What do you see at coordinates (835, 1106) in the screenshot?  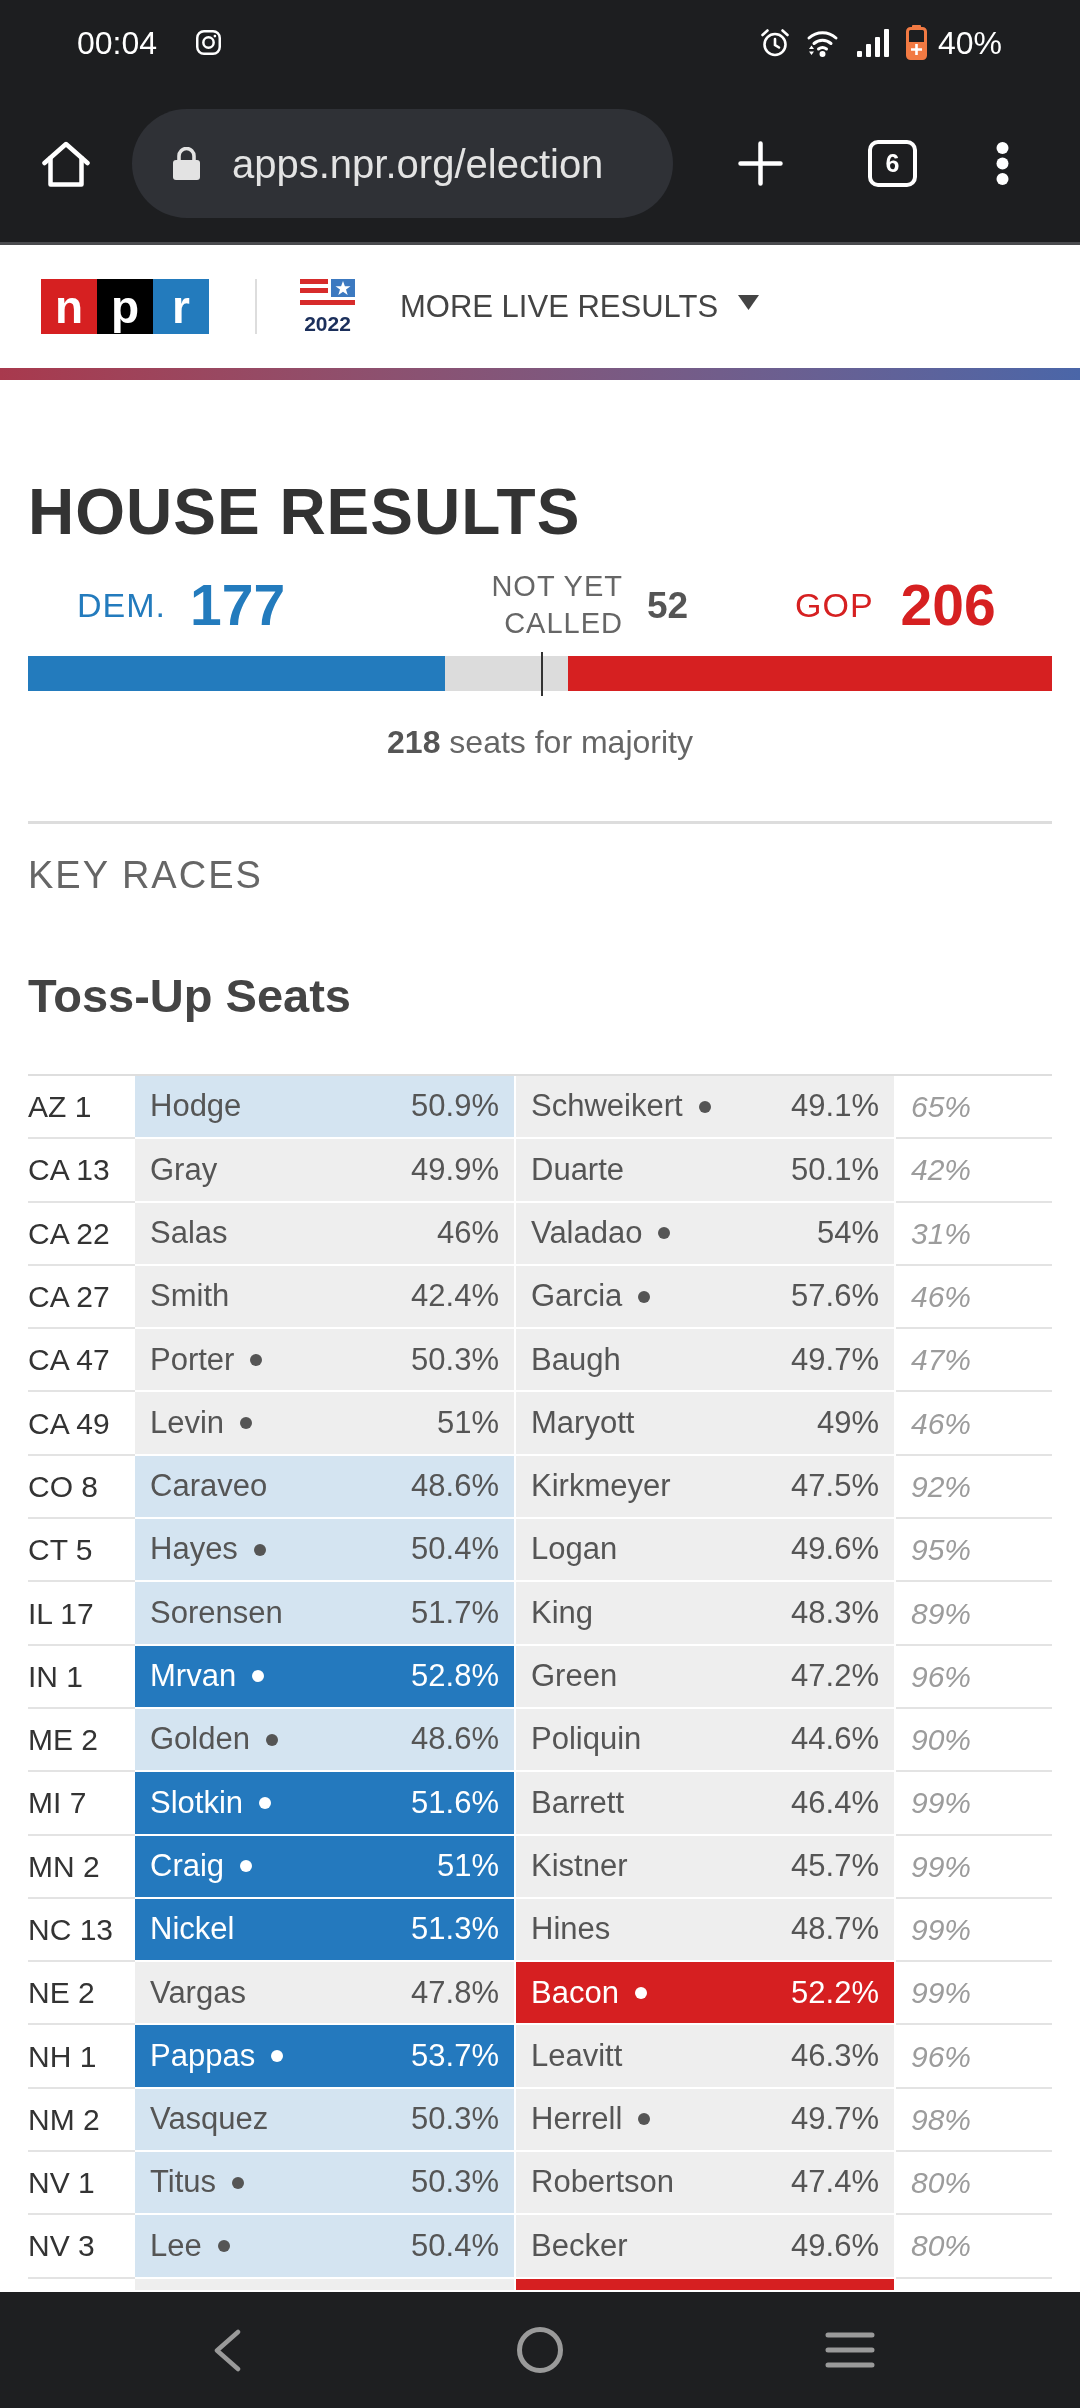 I see `vote-percentage: 49.1%` at bounding box center [835, 1106].